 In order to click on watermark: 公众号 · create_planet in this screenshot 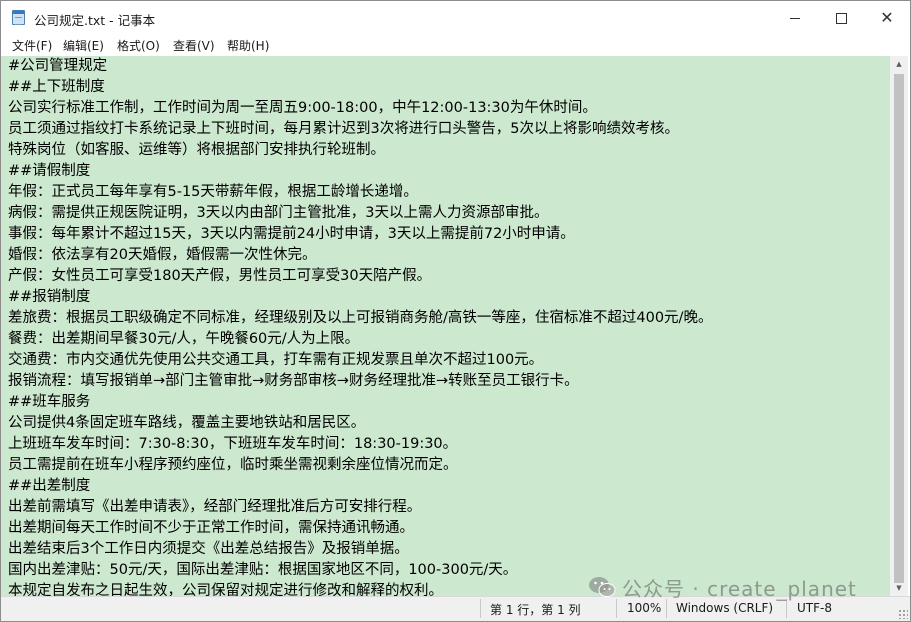, I will do `click(722, 587)`.